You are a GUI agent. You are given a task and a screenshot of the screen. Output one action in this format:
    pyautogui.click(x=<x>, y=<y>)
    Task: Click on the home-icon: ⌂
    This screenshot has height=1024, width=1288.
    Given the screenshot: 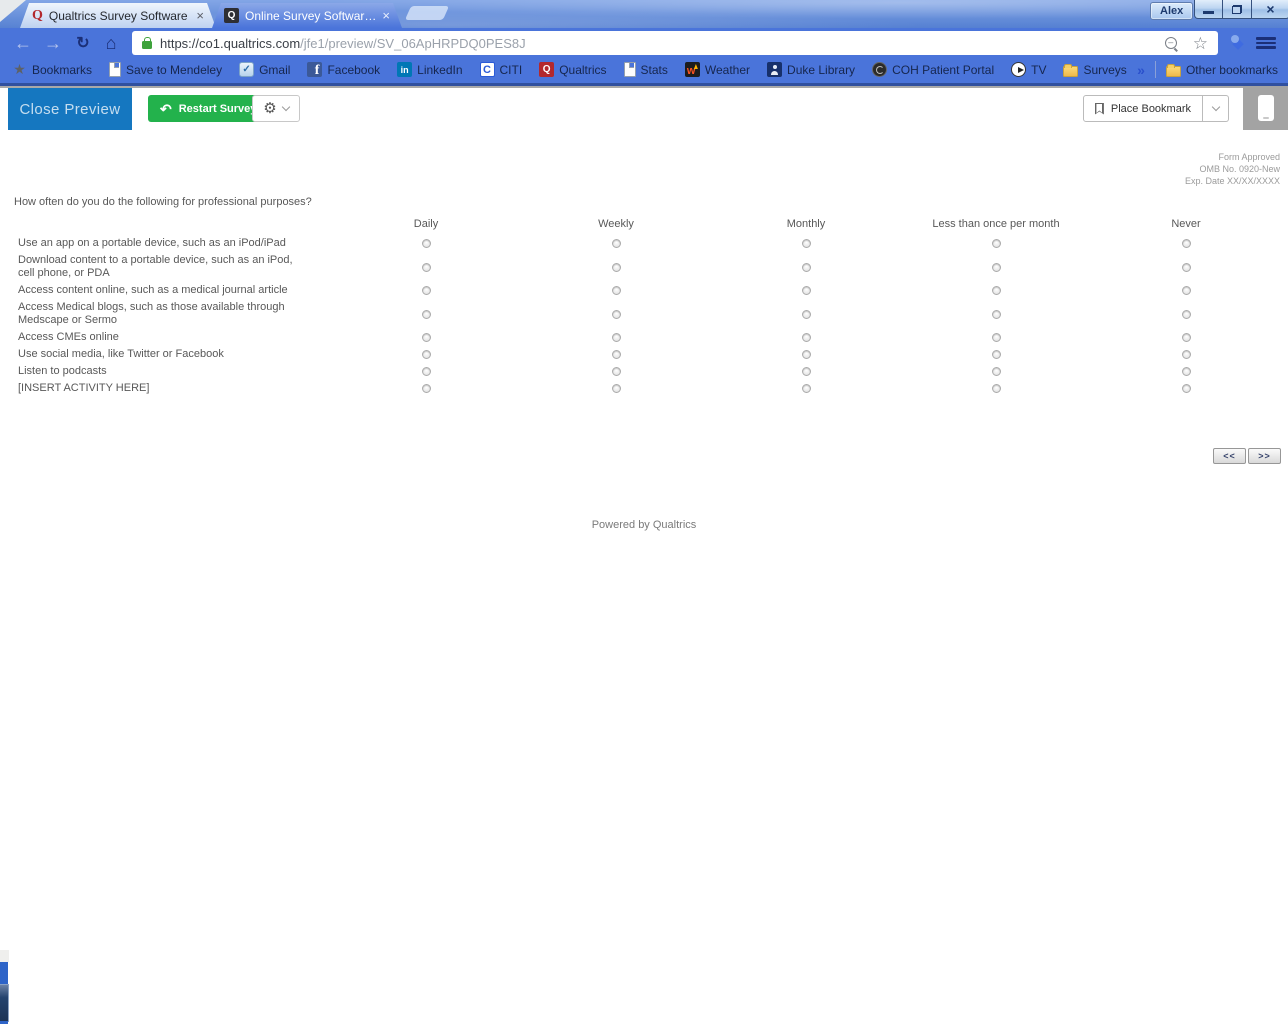 What is the action you would take?
    pyautogui.click(x=111, y=43)
    